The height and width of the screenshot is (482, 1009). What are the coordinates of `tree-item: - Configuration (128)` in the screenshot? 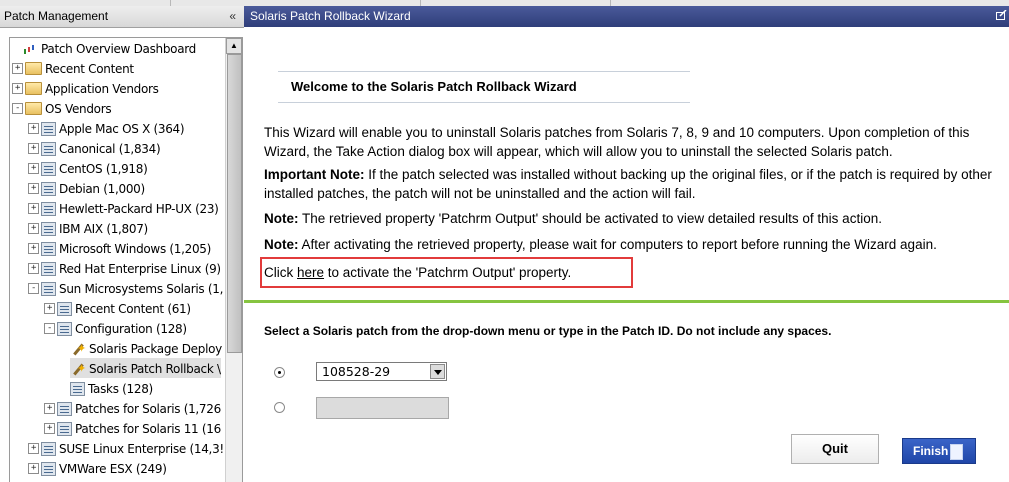 It's located at (115, 328).